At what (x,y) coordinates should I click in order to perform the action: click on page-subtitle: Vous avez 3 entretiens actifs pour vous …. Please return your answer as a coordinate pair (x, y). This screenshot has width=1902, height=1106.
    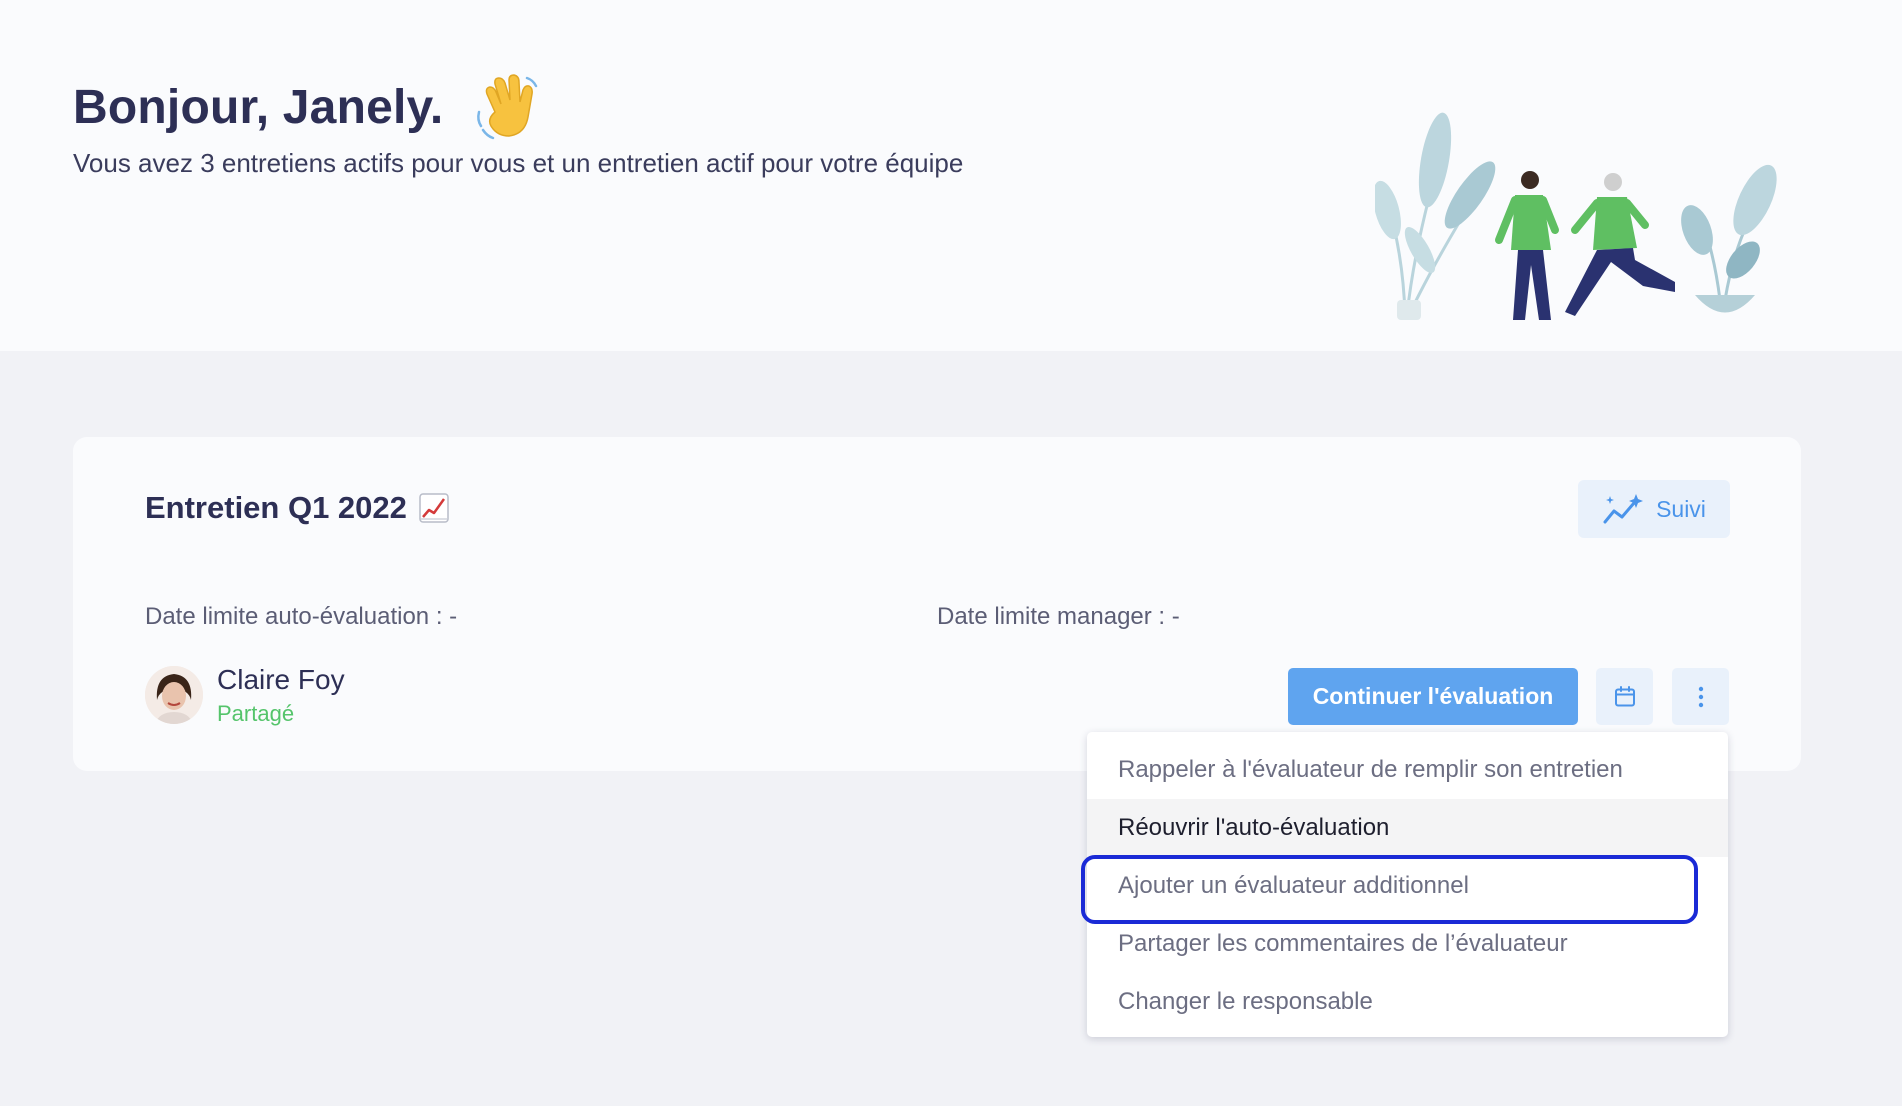
    Looking at the image, I should click on (518, 163).